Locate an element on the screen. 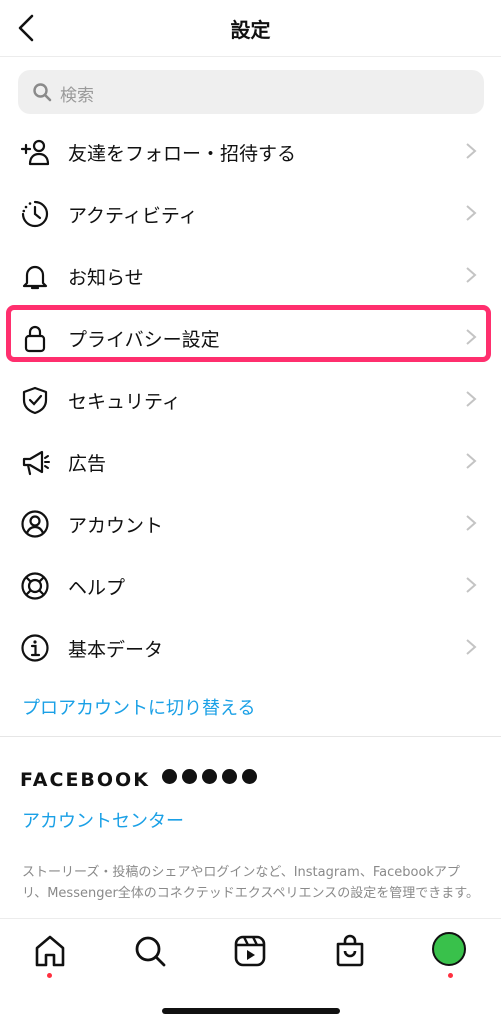 The width and height of the screenshot is (501, 1025). menu-item-ads: 広告 is located at coordinates (250, 461).